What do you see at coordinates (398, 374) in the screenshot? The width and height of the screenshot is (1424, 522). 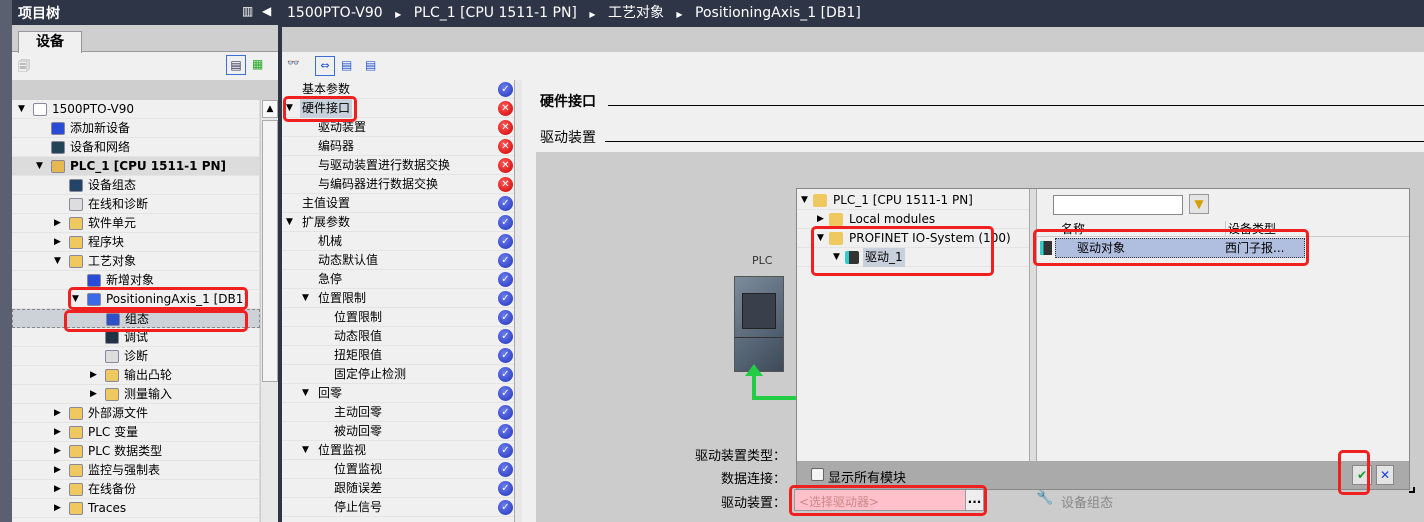 I see `nav-item: 固定停止检测 ✓` at bounding box center [398, 374].